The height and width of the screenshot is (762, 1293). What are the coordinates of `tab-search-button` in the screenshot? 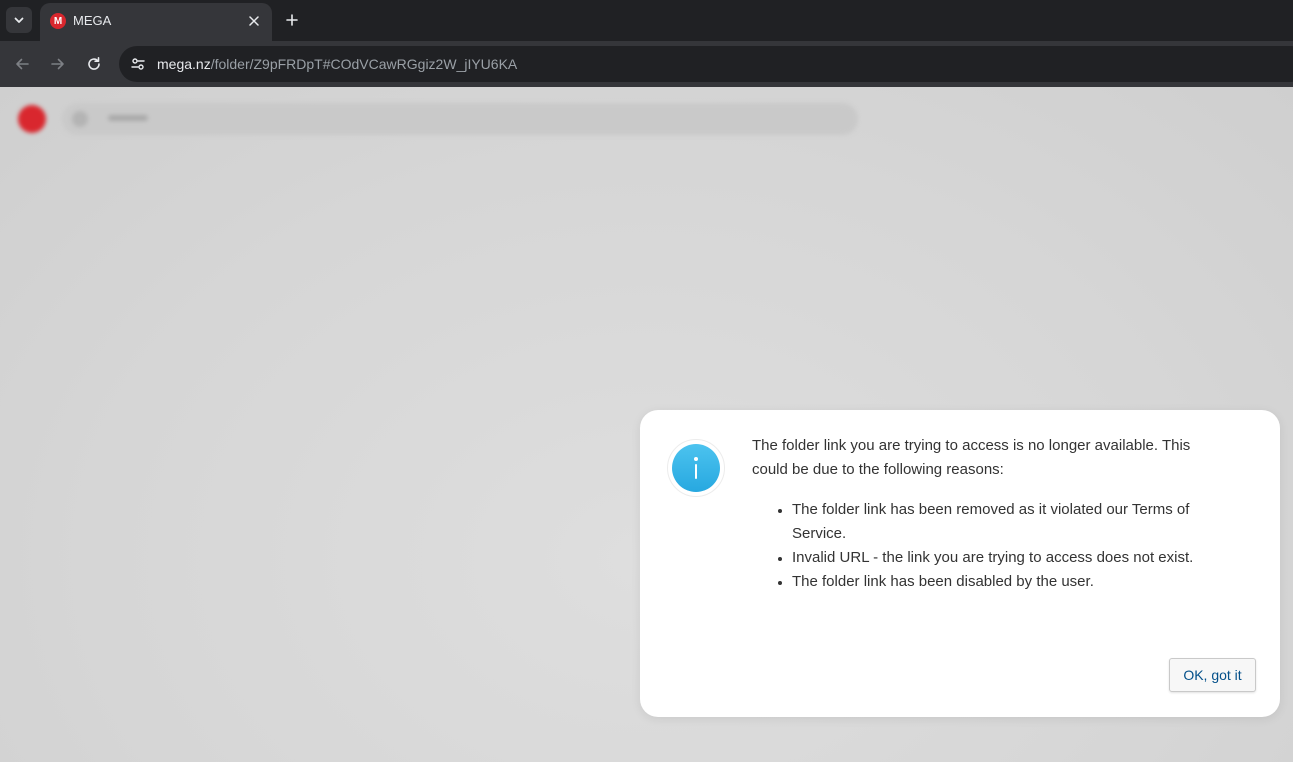 It's located at (19, 20).